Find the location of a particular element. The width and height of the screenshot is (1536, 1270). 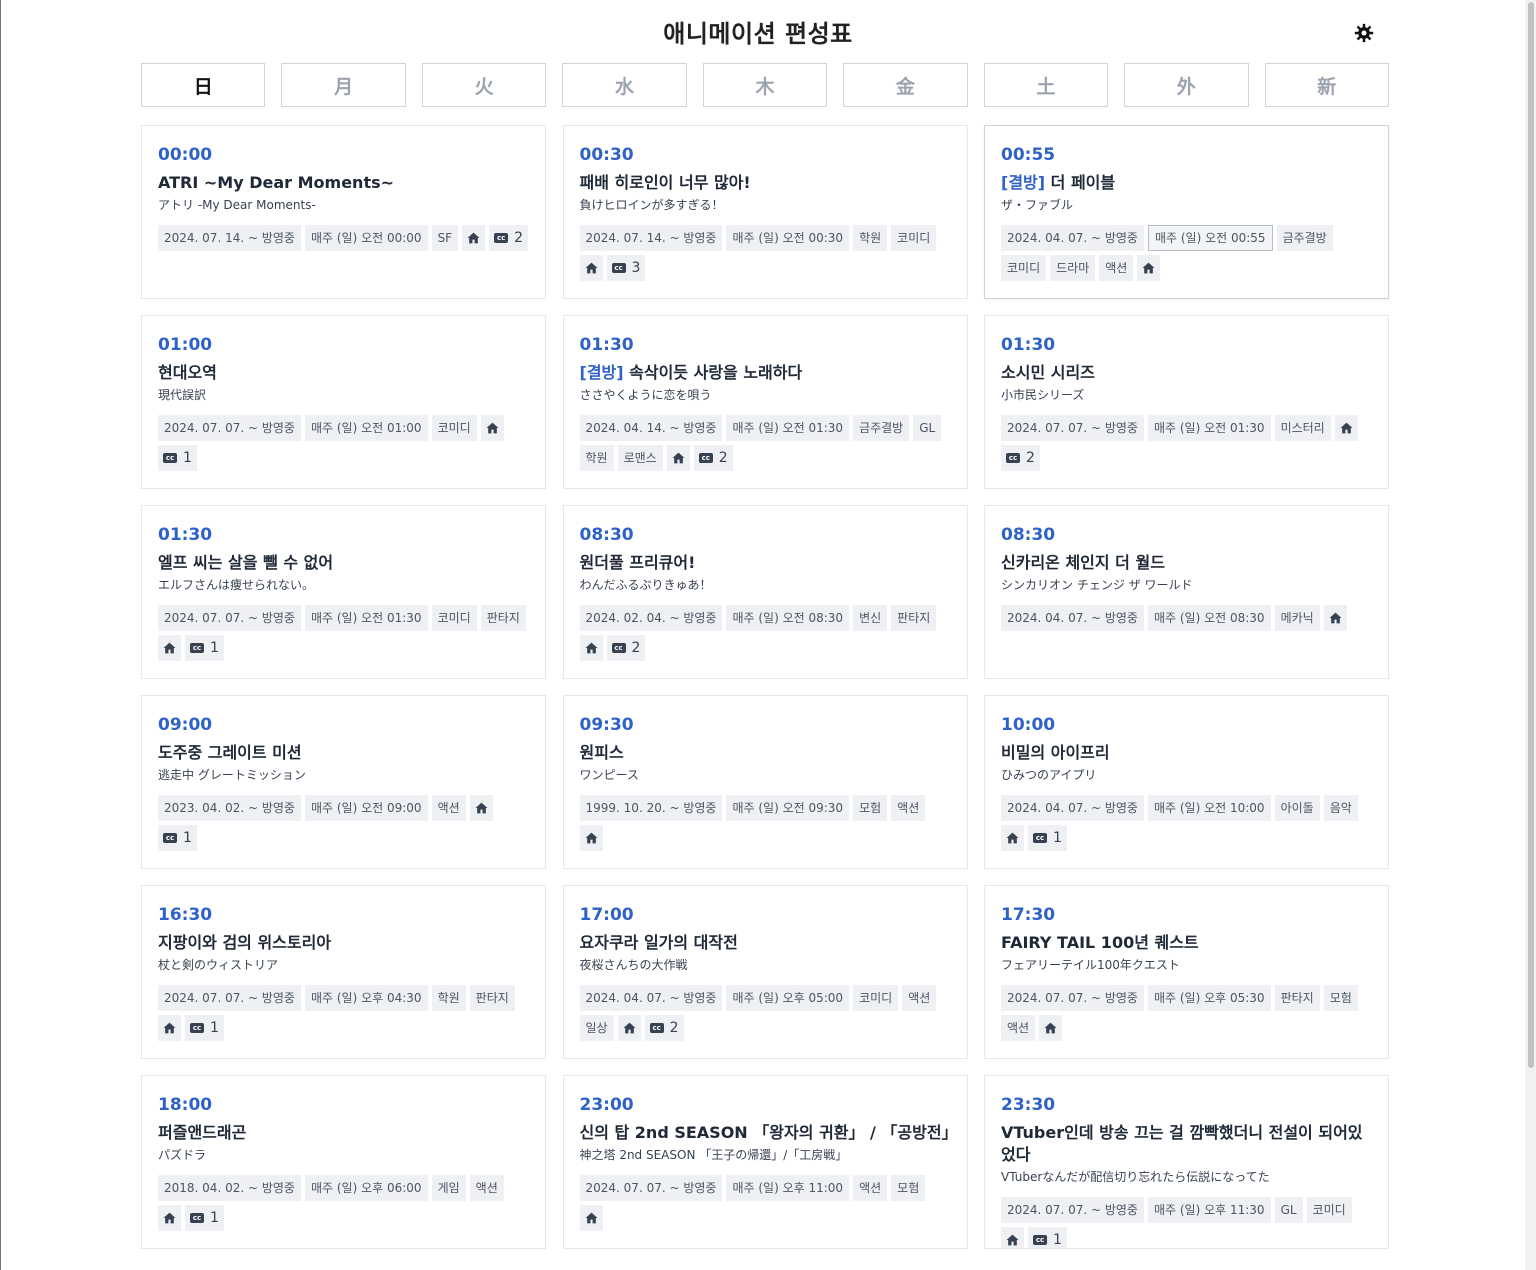

subtitle-badge: cc 3 is located at coordinates (625, 268).